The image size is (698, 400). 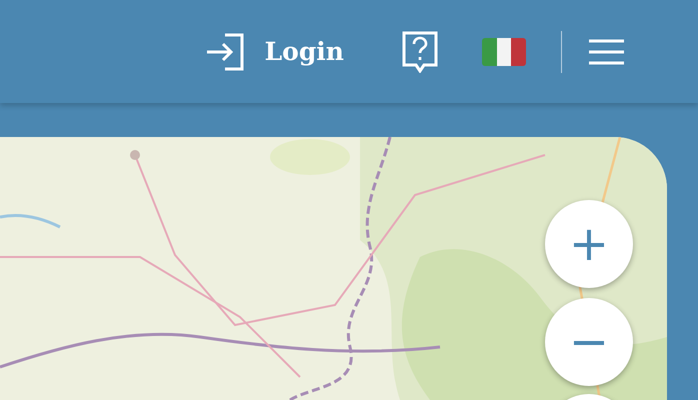 I want to click on login-icon, so click(x=224, y=52).